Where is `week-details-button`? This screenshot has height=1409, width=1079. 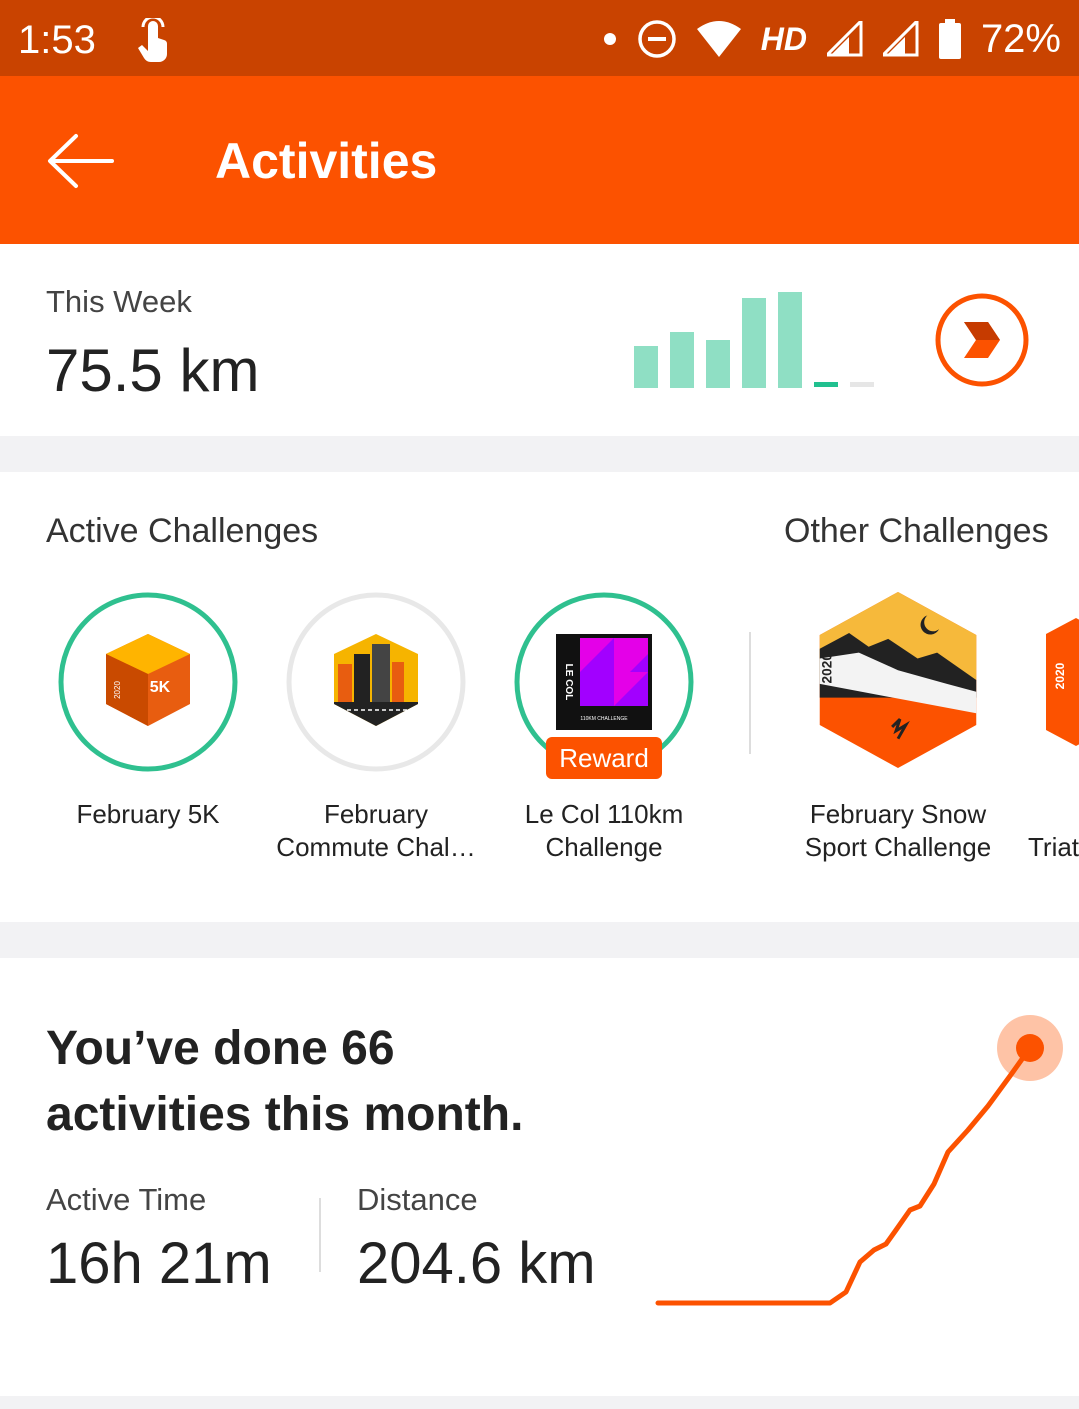 week-details-button is located at coordinates (982, 340).